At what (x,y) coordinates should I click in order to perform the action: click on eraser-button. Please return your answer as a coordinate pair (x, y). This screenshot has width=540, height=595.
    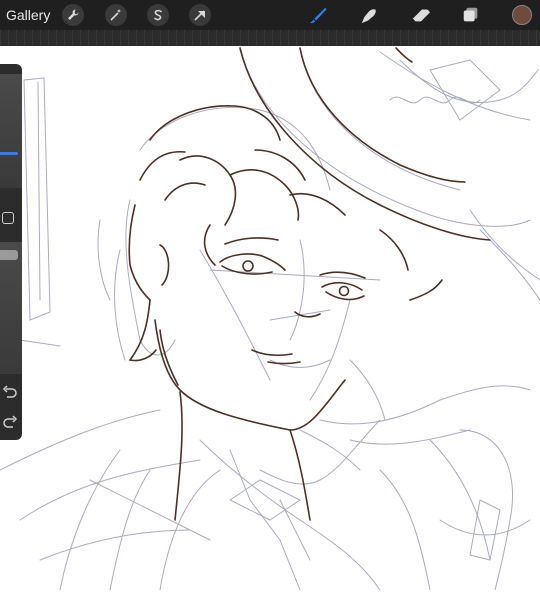
    Looking at the image, I should click on (421, 15).